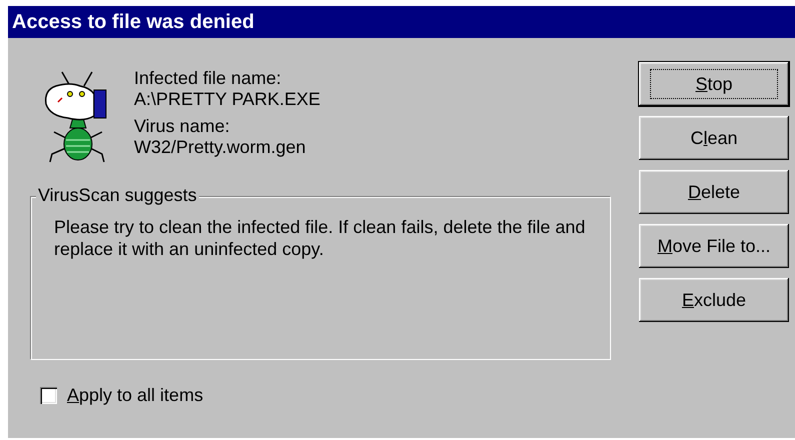 Image resolution: width=795 pixels, height=440 pixels. What do you see at coordinates (227, 99) in the screenshot?
I see `field-value: A:\PRETTY PARK.EXE` at bounding box center [227, 99].